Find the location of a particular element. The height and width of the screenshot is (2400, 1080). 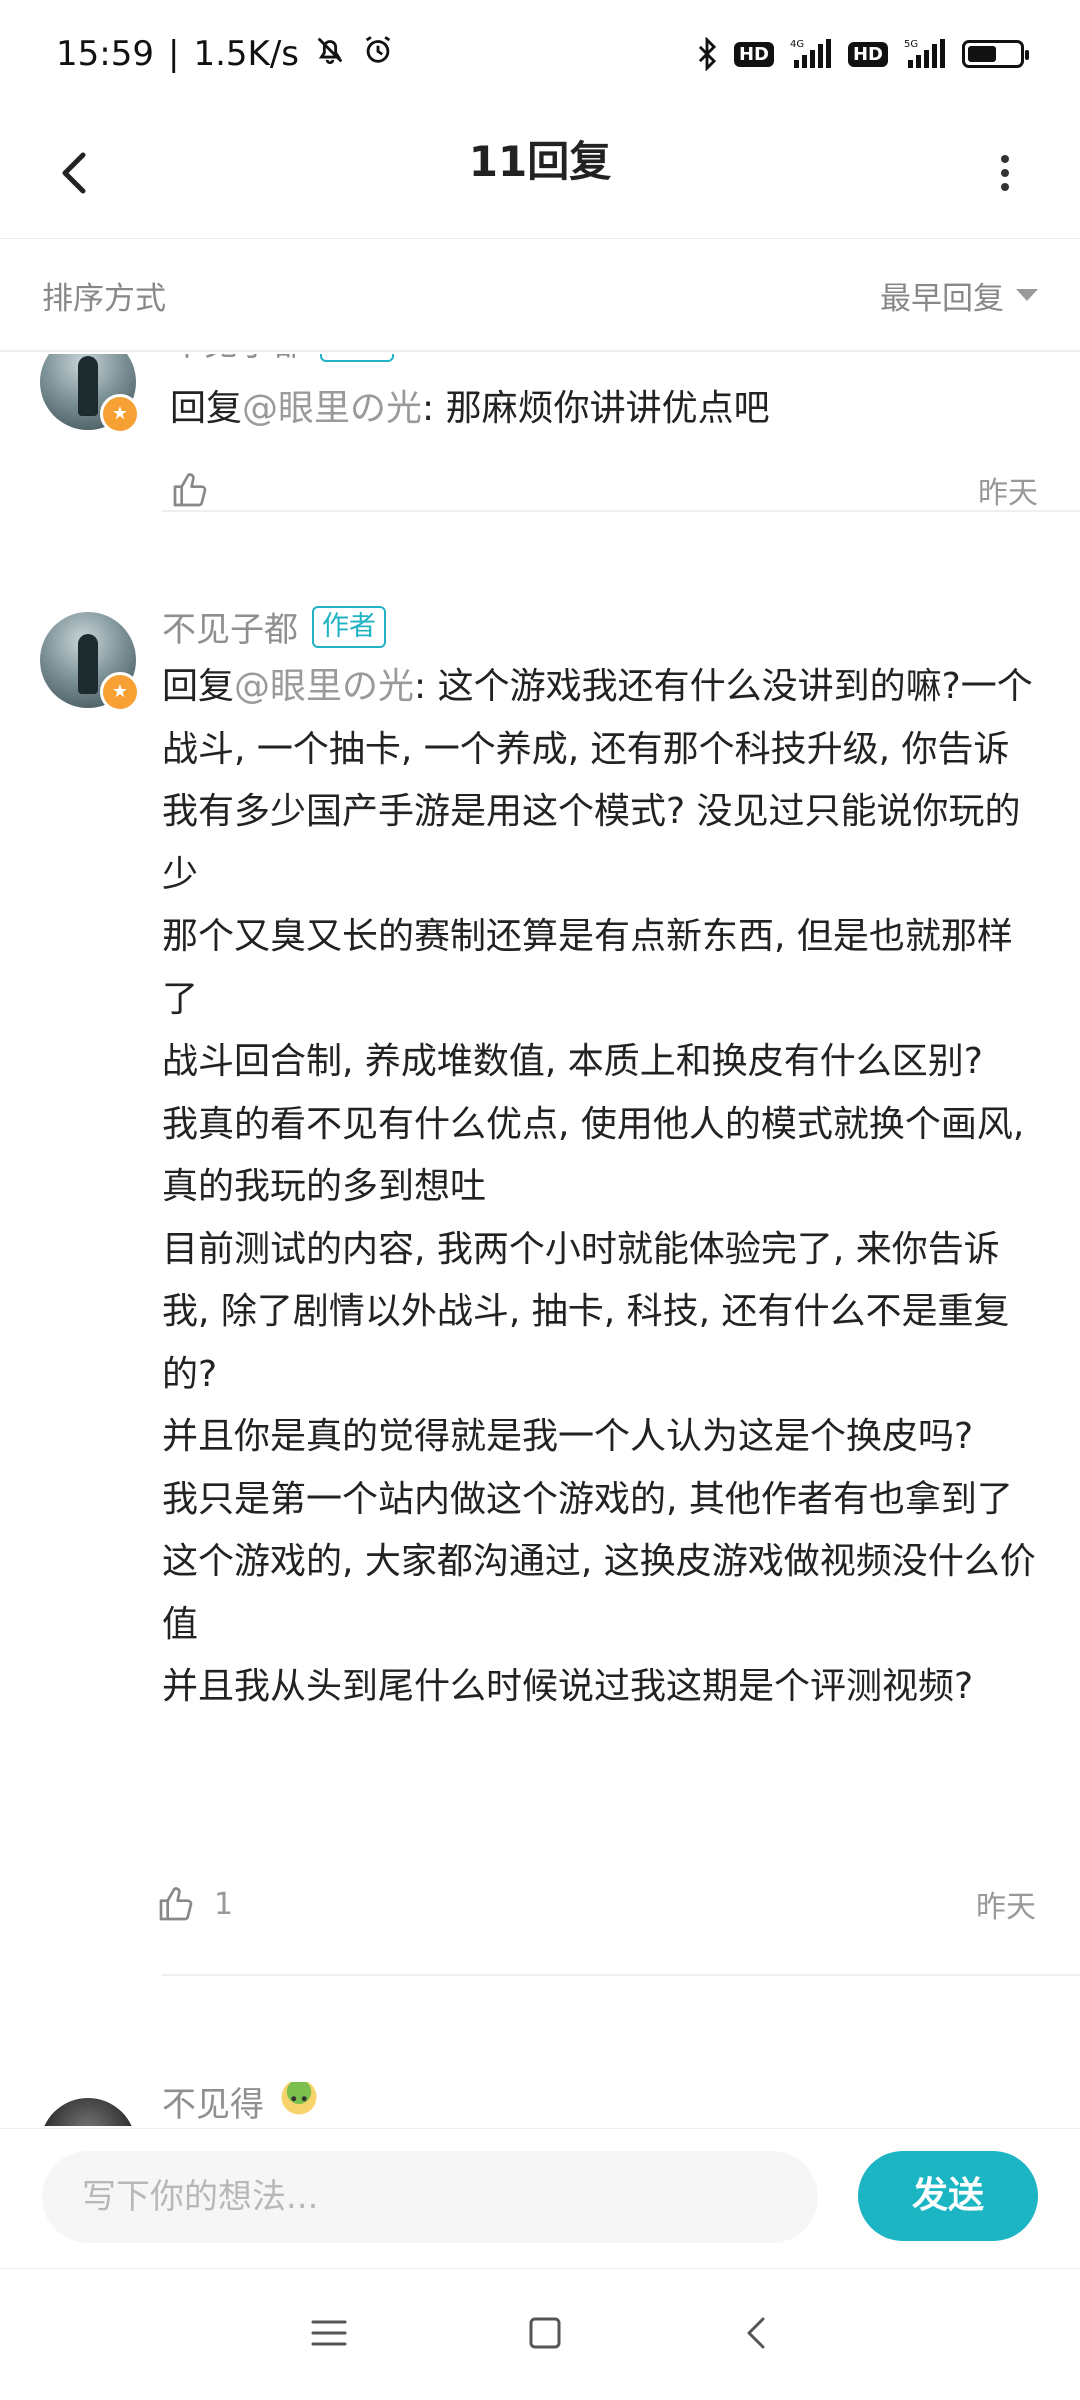

status-speed: 1.5K/s is located at coordinates (246, 54).